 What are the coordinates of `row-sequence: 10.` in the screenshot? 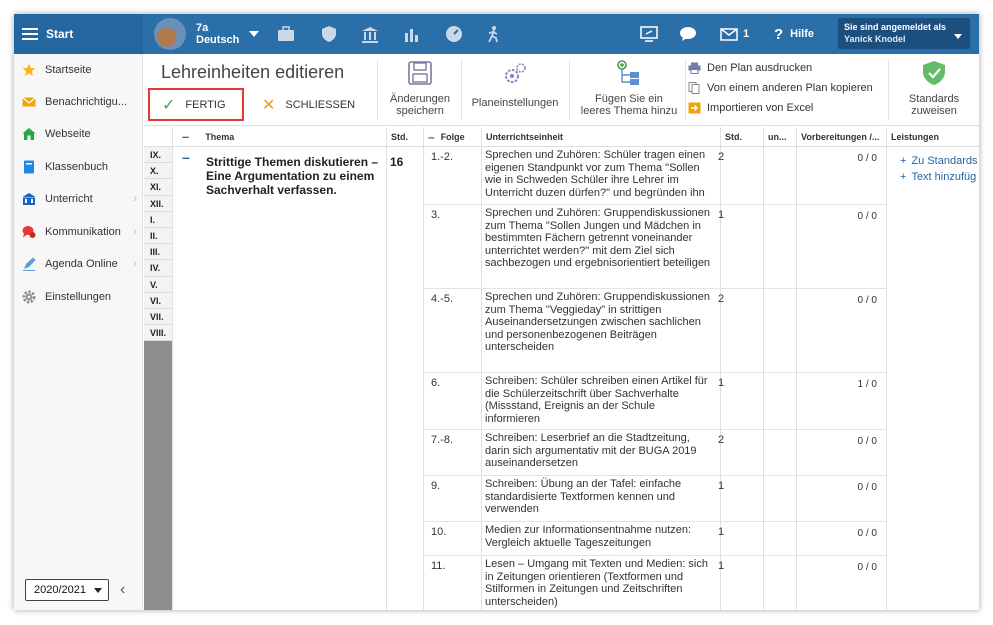 It's located at (439, 532).